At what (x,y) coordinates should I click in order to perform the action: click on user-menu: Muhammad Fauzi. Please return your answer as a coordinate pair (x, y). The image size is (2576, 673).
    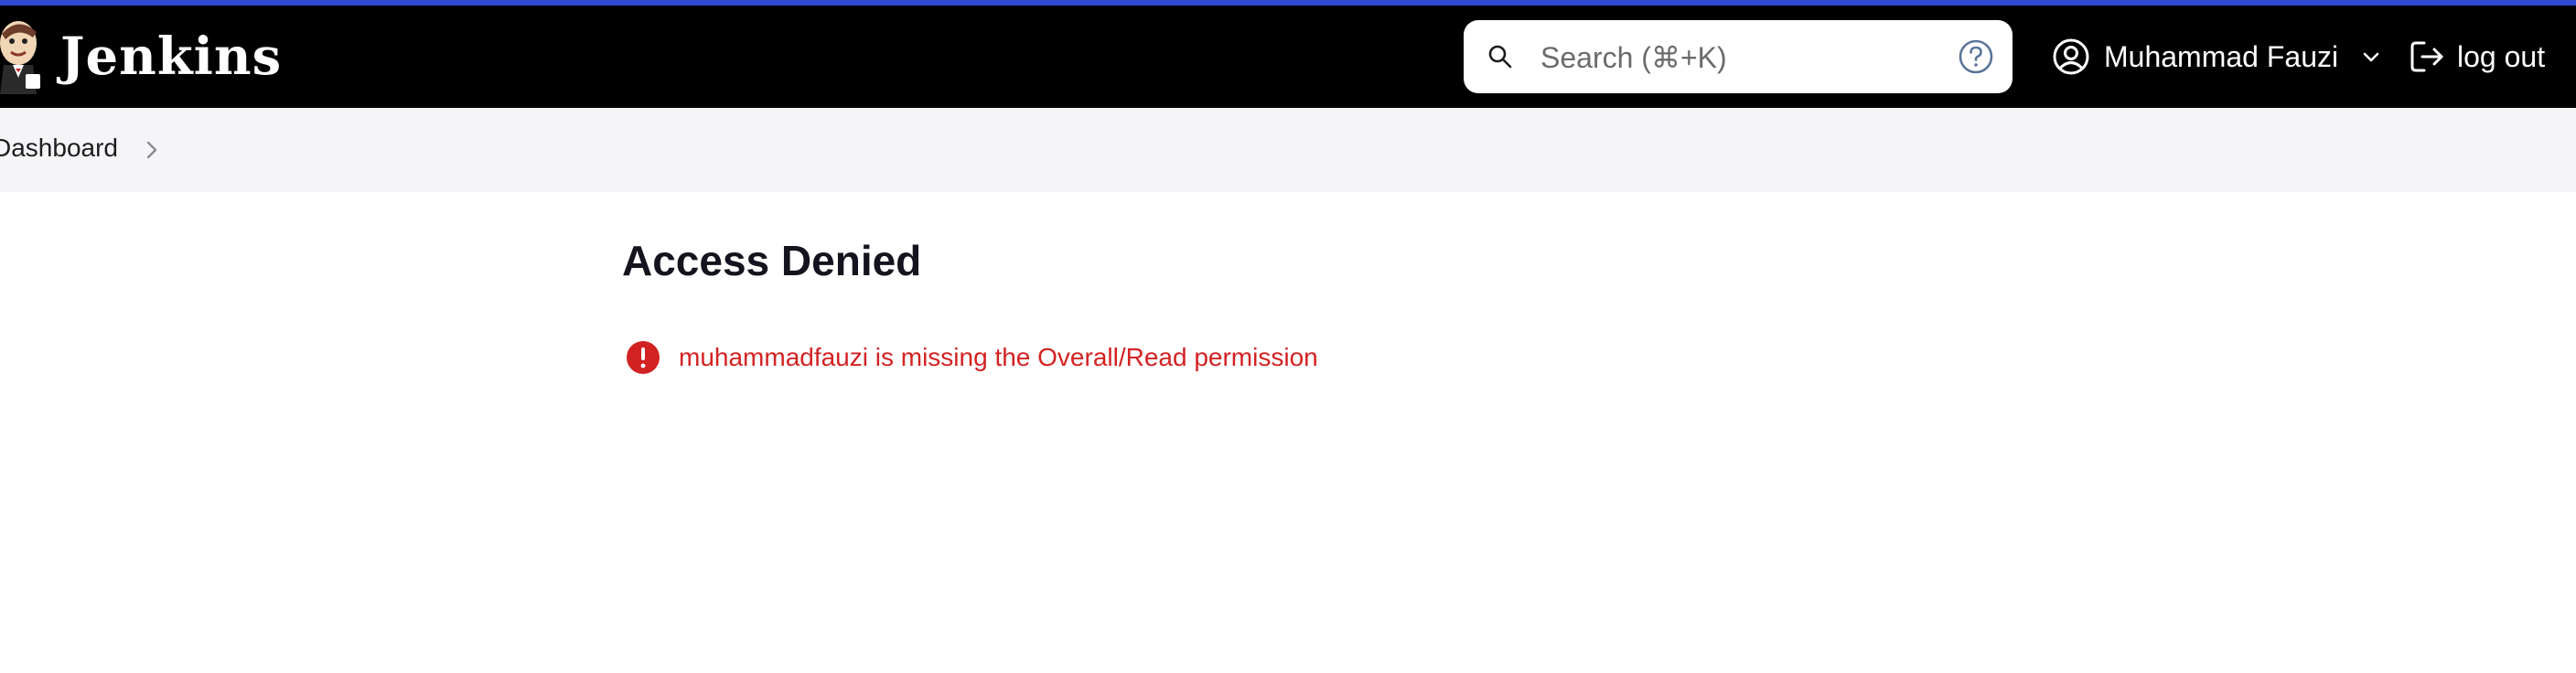
    Looking at the image, I should click on (2218, 57).